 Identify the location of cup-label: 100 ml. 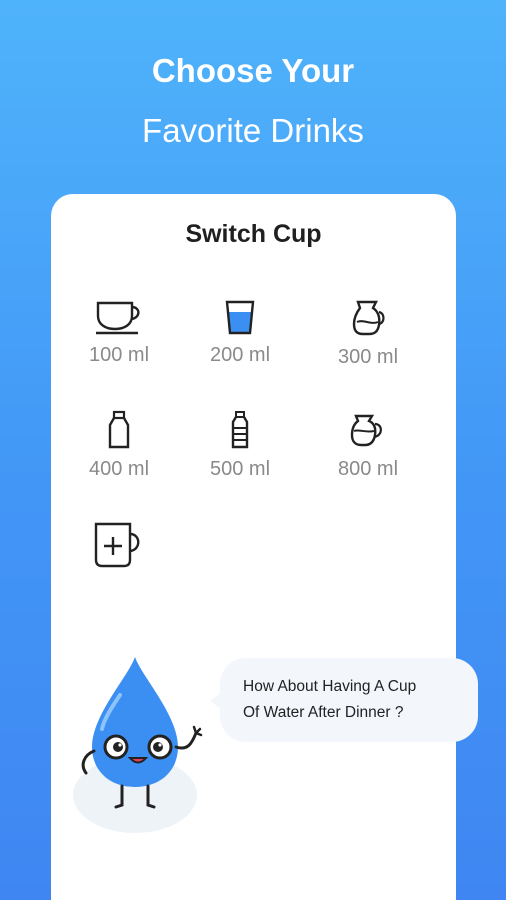
(119, 355).